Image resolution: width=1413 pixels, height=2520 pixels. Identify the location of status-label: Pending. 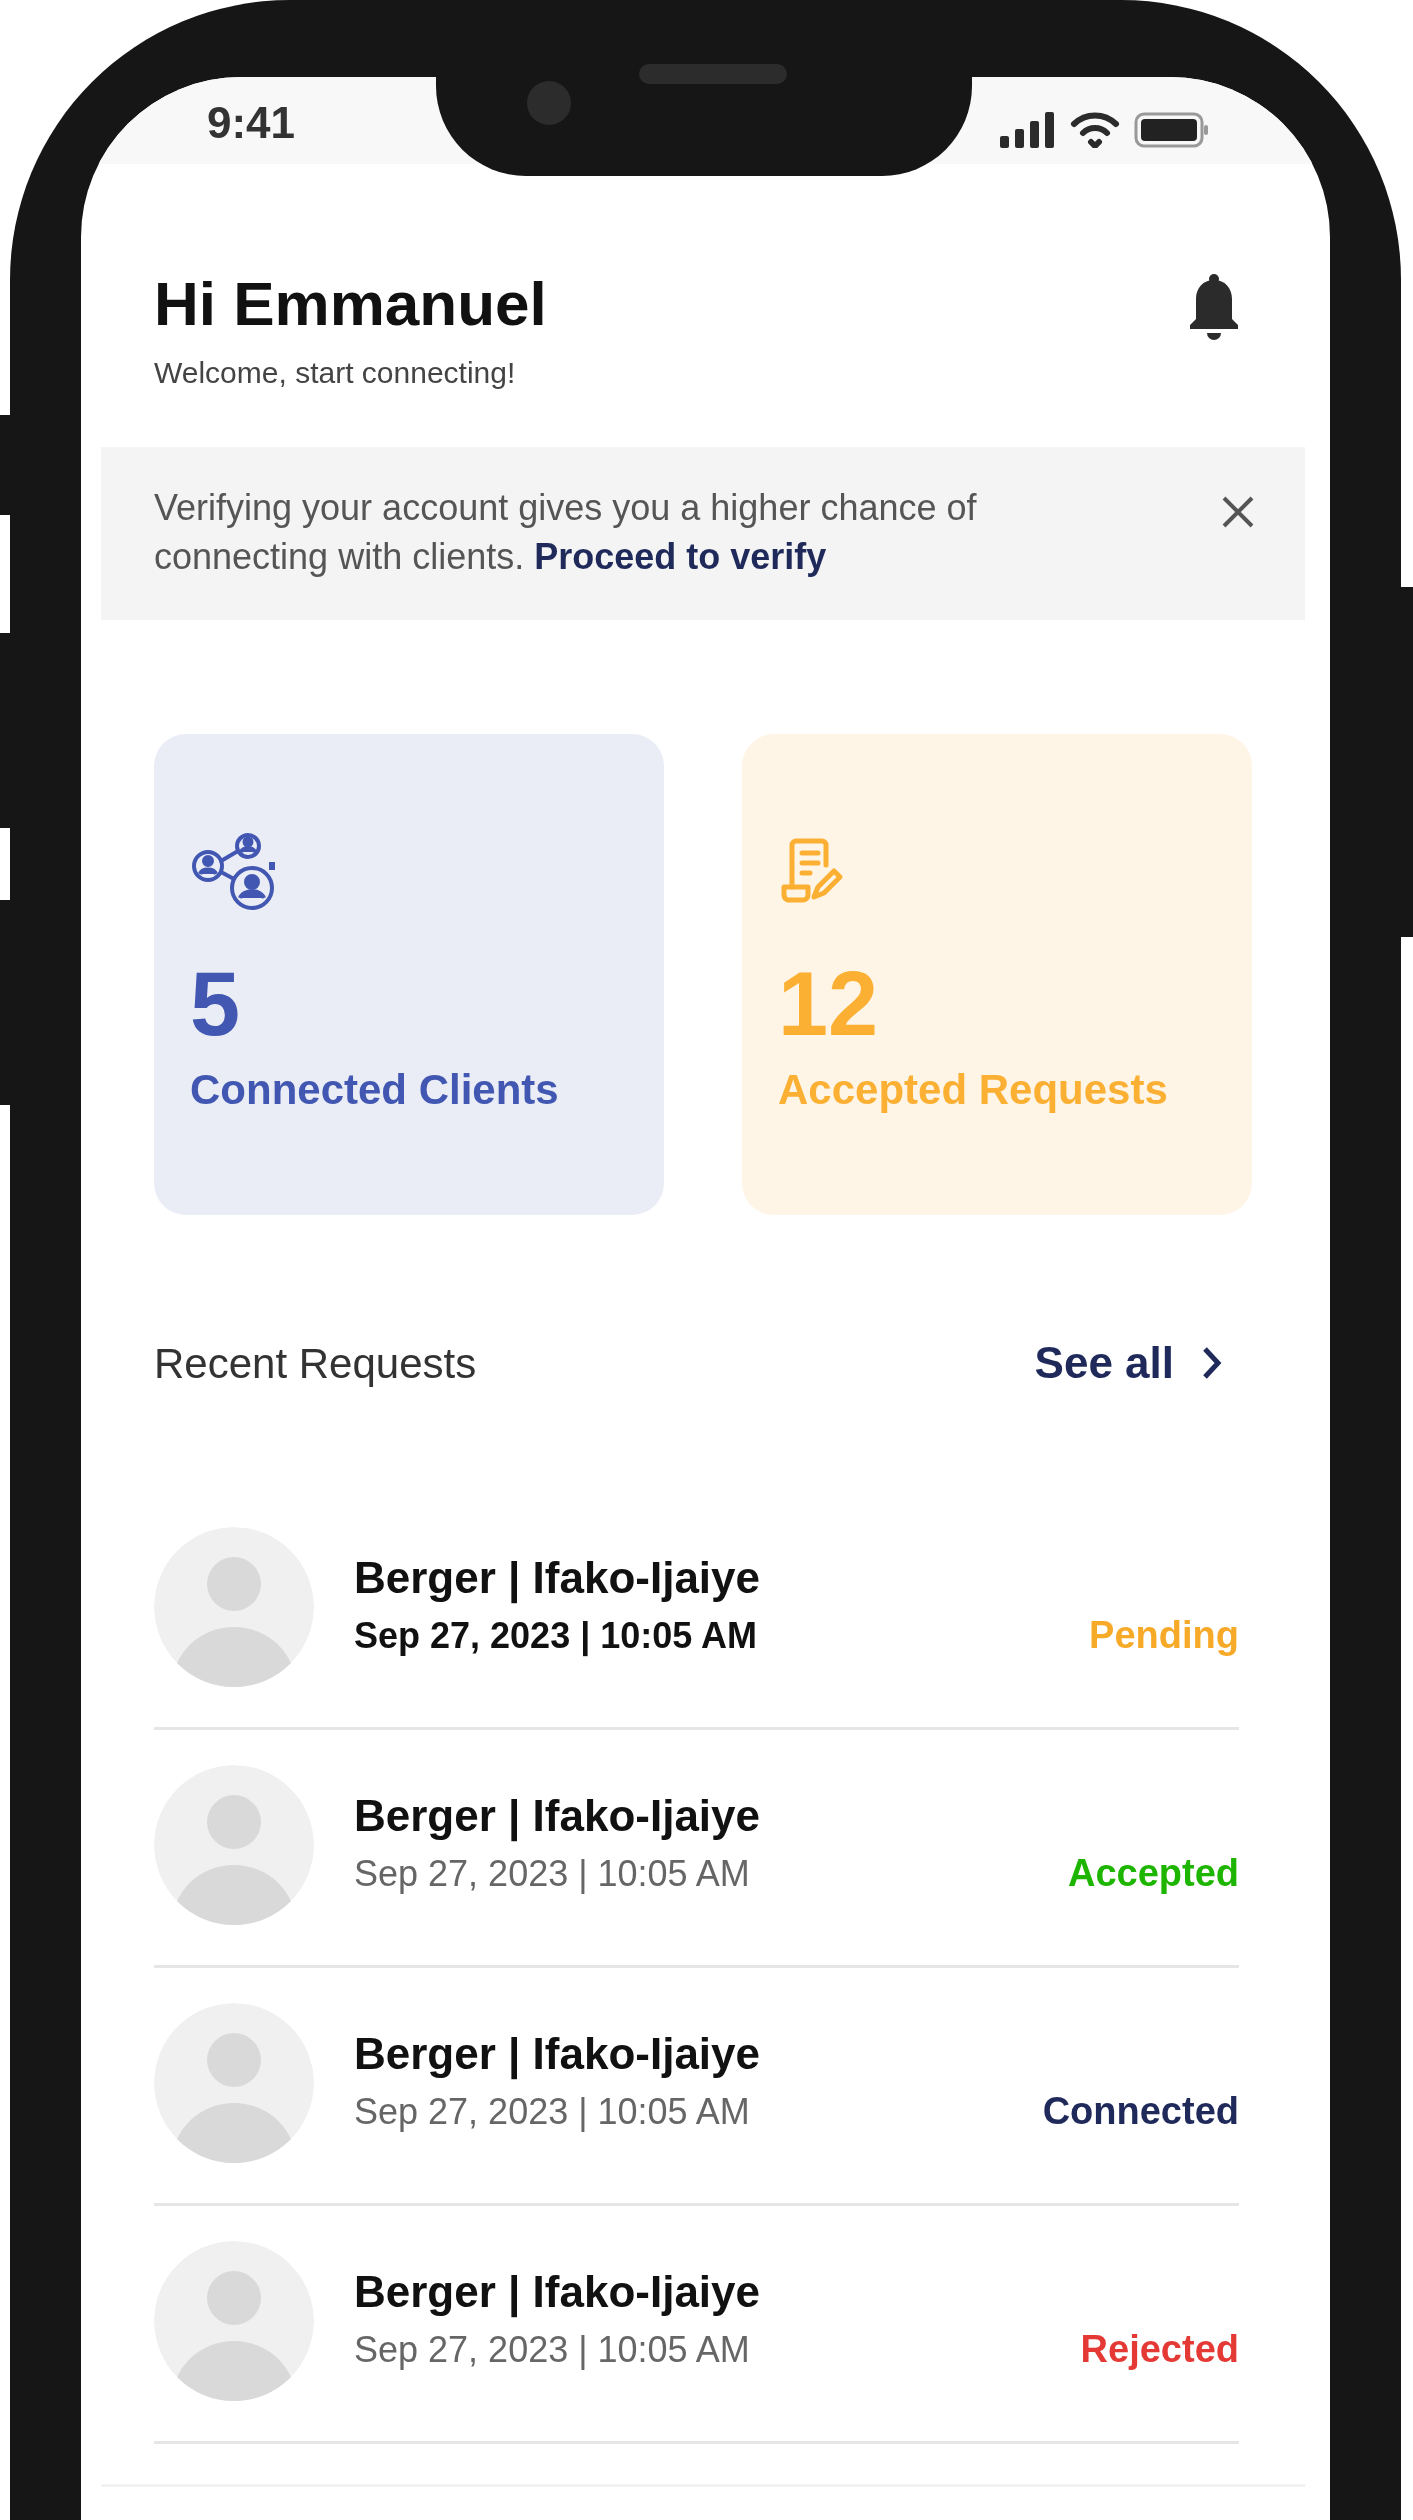
(1164, 1635).